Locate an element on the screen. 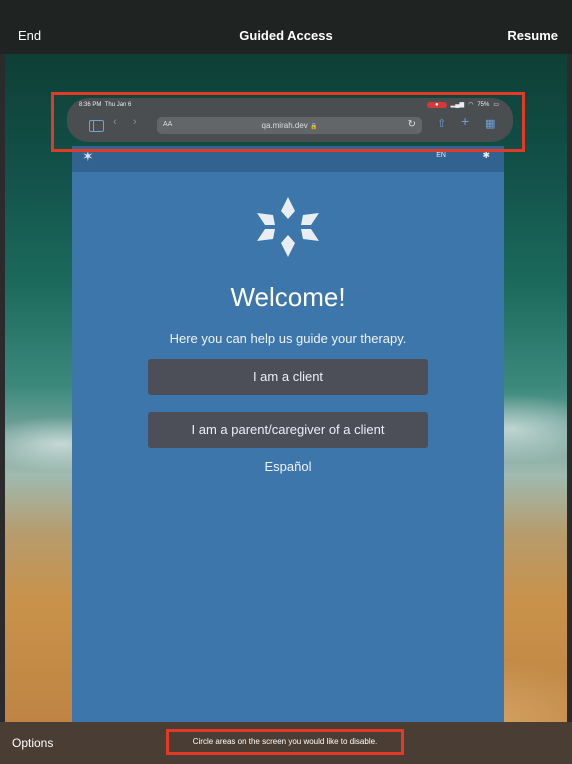  welcome-subtitle: Here you can help us guide your therapy. is located at coordinates (288, 338).